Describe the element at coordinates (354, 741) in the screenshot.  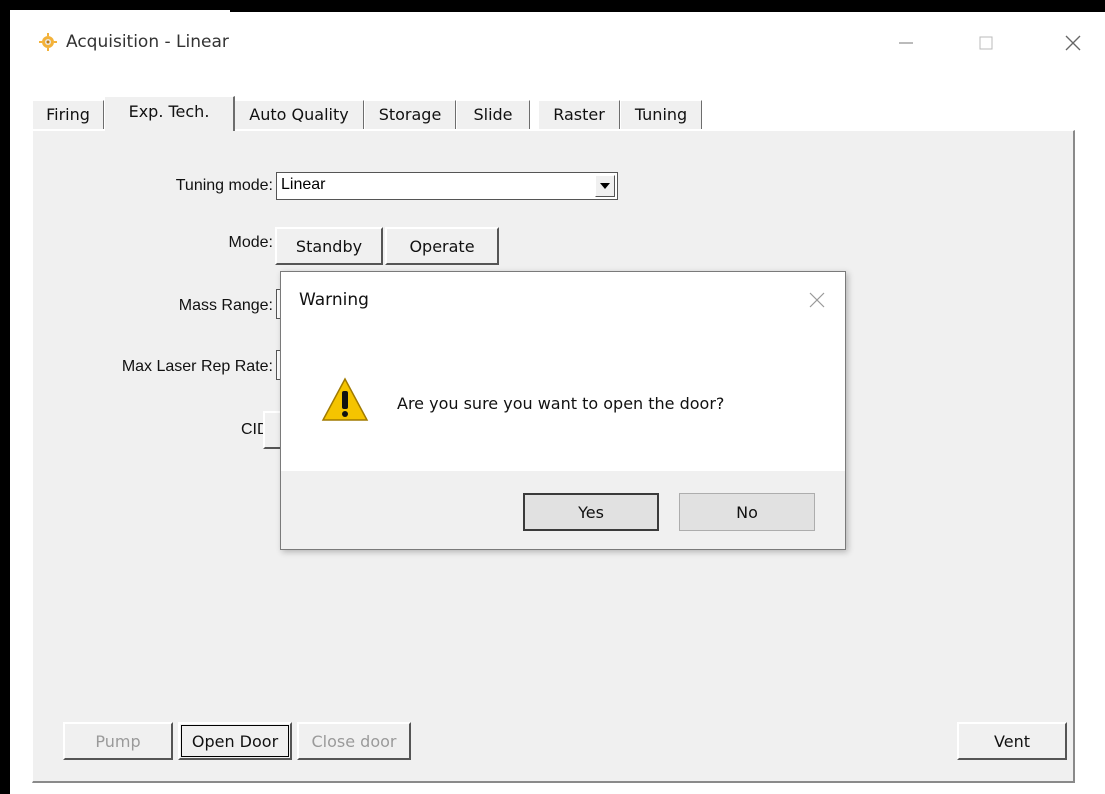
I see `close-door-button: Close door` at that location.